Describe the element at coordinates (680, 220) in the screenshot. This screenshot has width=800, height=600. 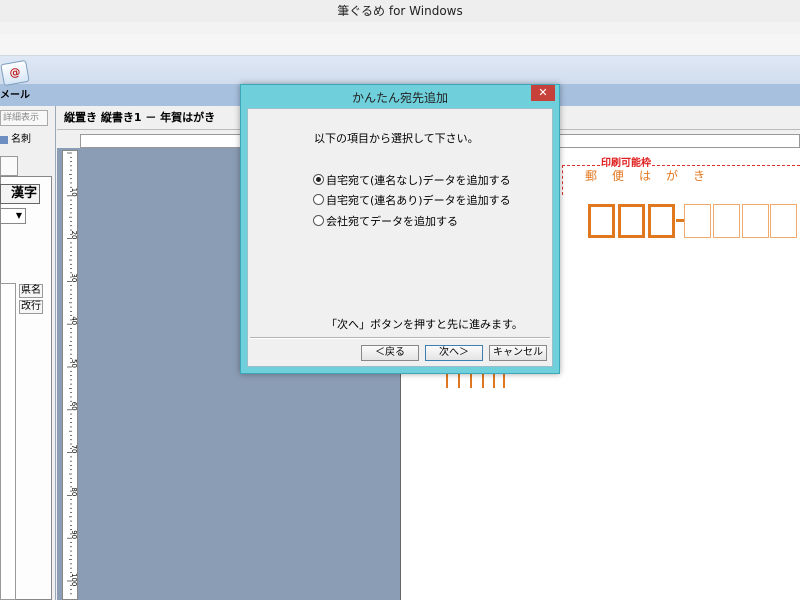
I see `zip-separator` at that location.